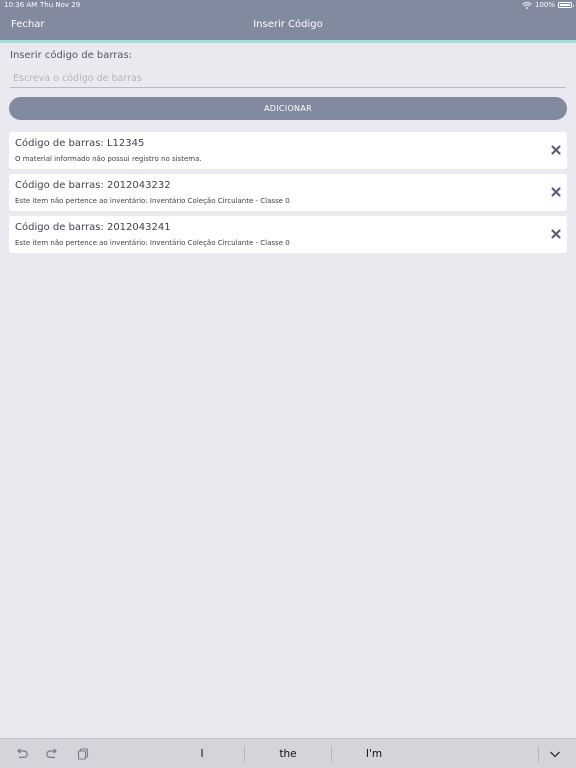  I want to click on paste-icon, so click(83, 754).